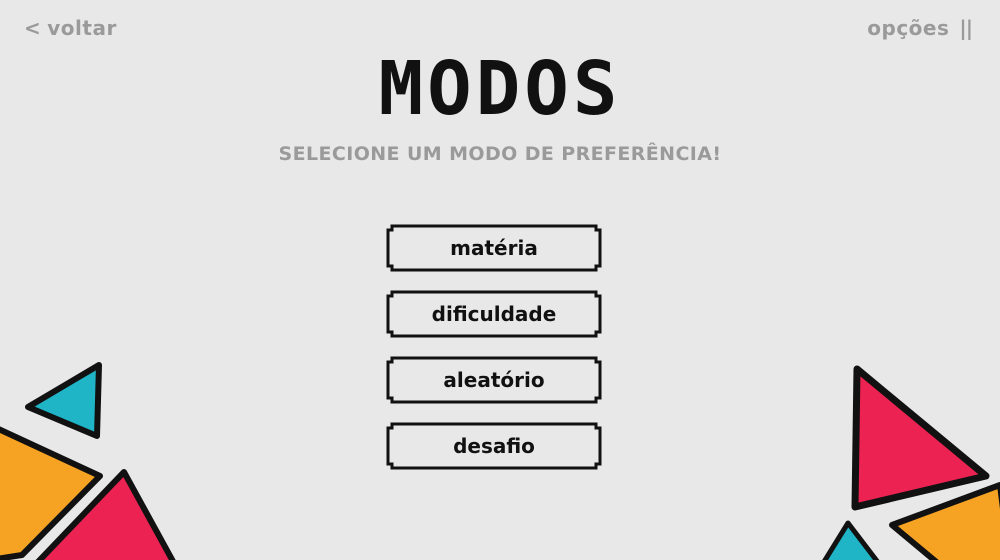  I want to click on options-label: opções, so click(908, 28).